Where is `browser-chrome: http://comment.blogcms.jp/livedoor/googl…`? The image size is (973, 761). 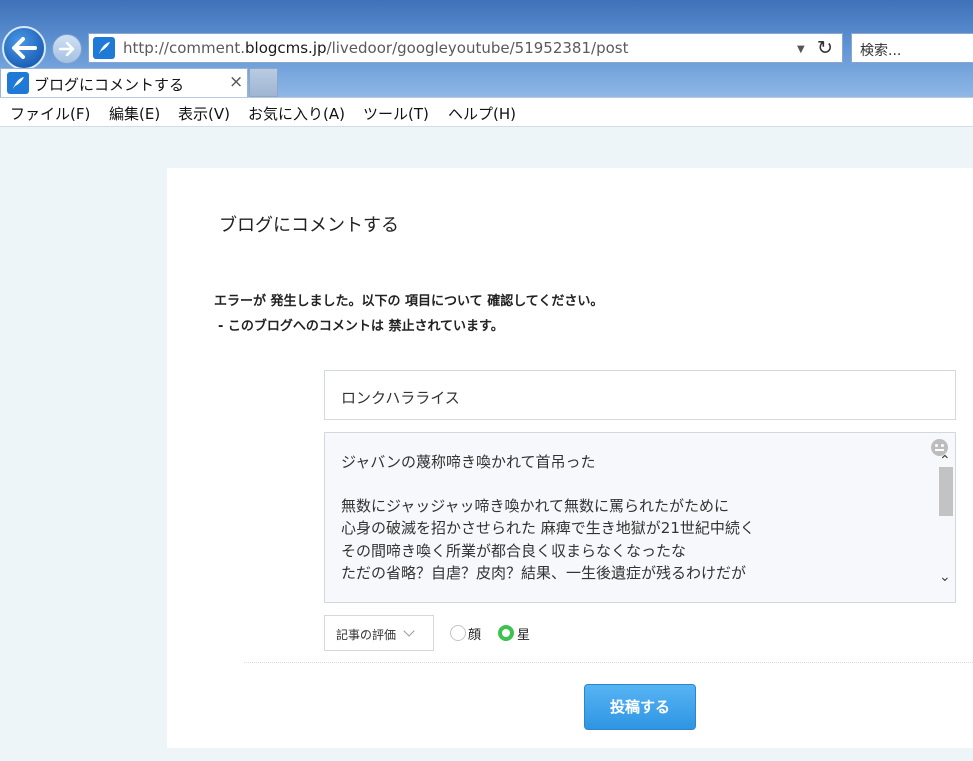 browser-chrome: http://comment.blogcms.jp/livedoor/googl… is located at coordinates (486, 49).